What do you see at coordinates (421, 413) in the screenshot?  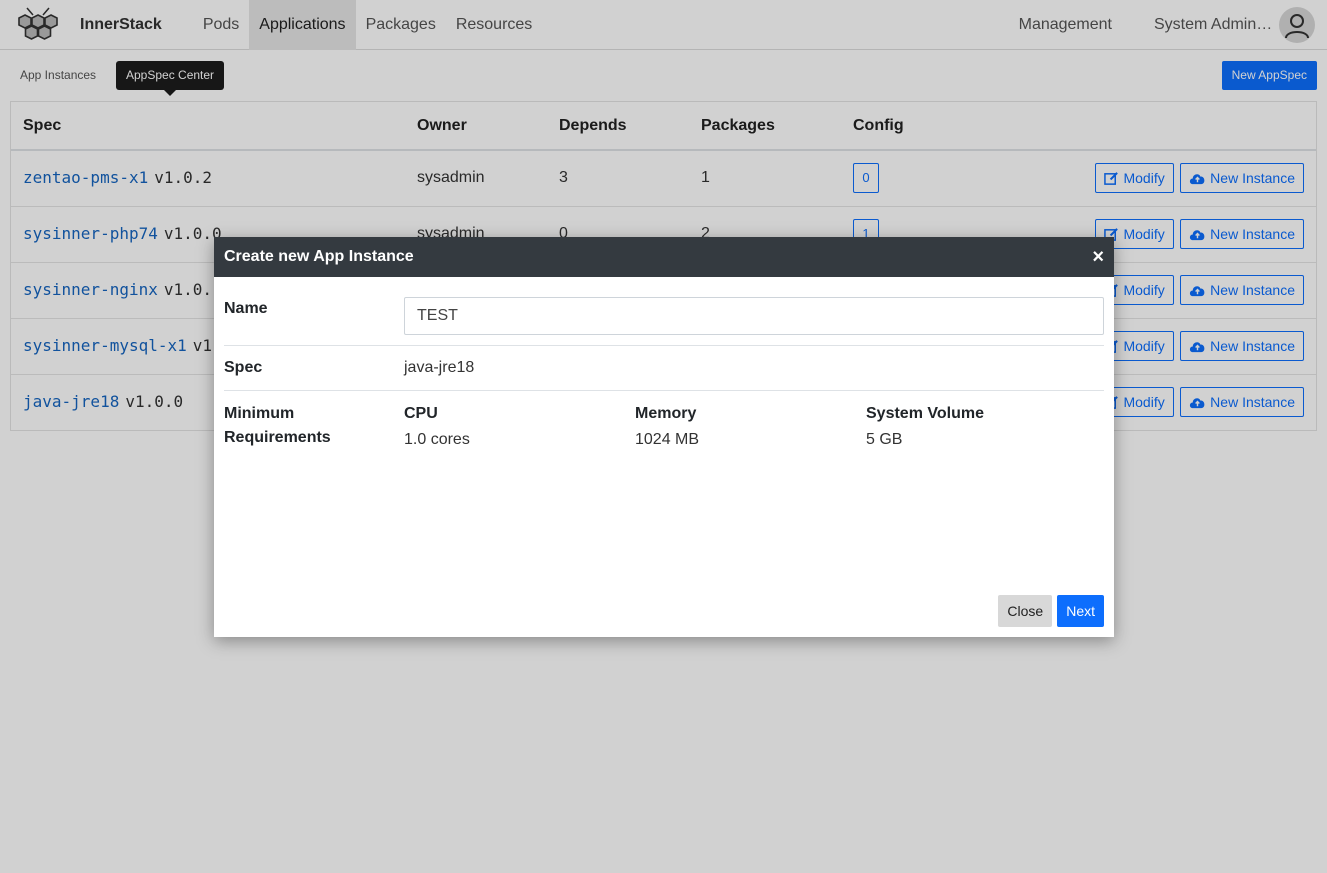 I see `req-cpu-label: CPU` at bounding box center [421, 413].